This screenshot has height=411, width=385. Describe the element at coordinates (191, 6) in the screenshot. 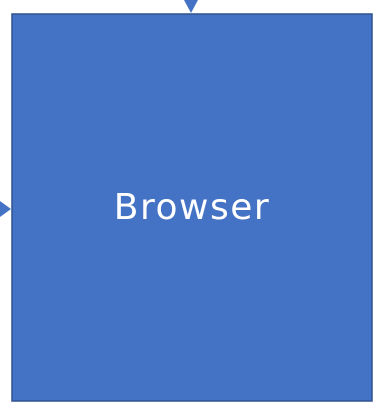

I see `incoming-arrow-top` at that location.